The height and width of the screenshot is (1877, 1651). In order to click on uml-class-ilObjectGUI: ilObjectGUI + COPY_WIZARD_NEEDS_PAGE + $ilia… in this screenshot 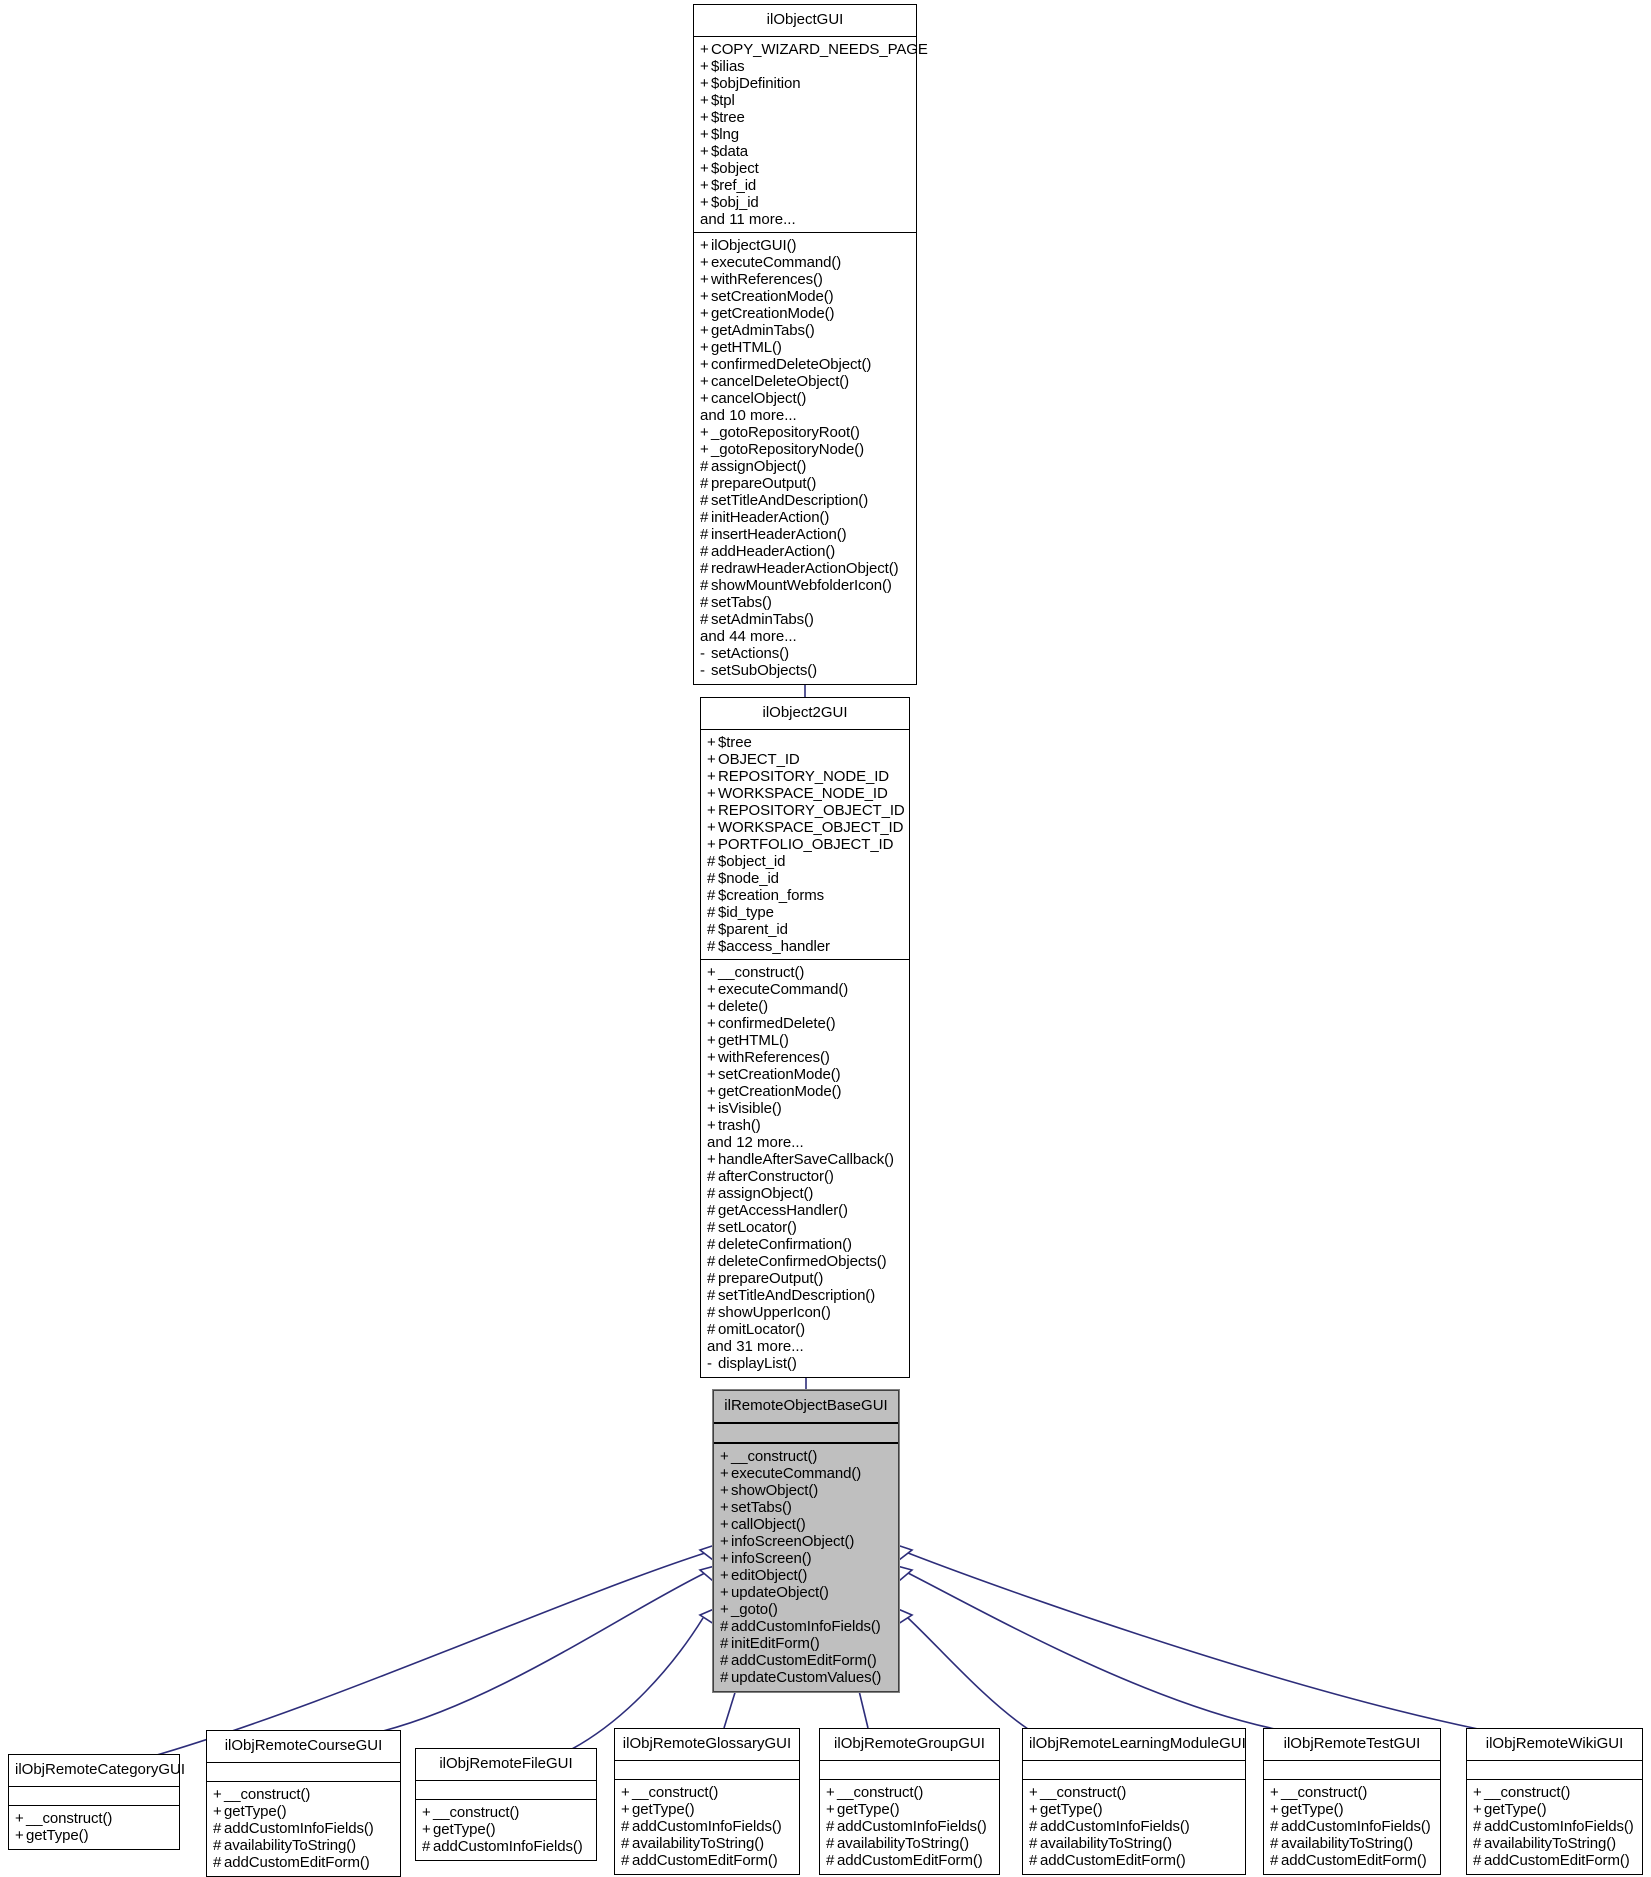, I will do `click(810, 345)`.